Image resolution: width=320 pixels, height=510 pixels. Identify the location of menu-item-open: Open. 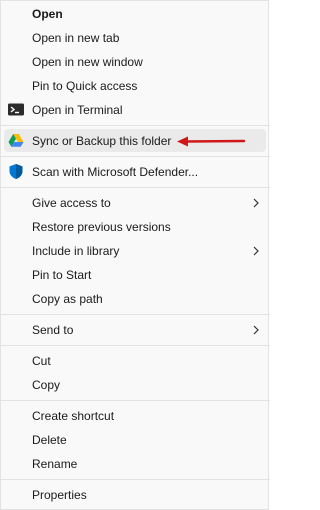
(135, 13).